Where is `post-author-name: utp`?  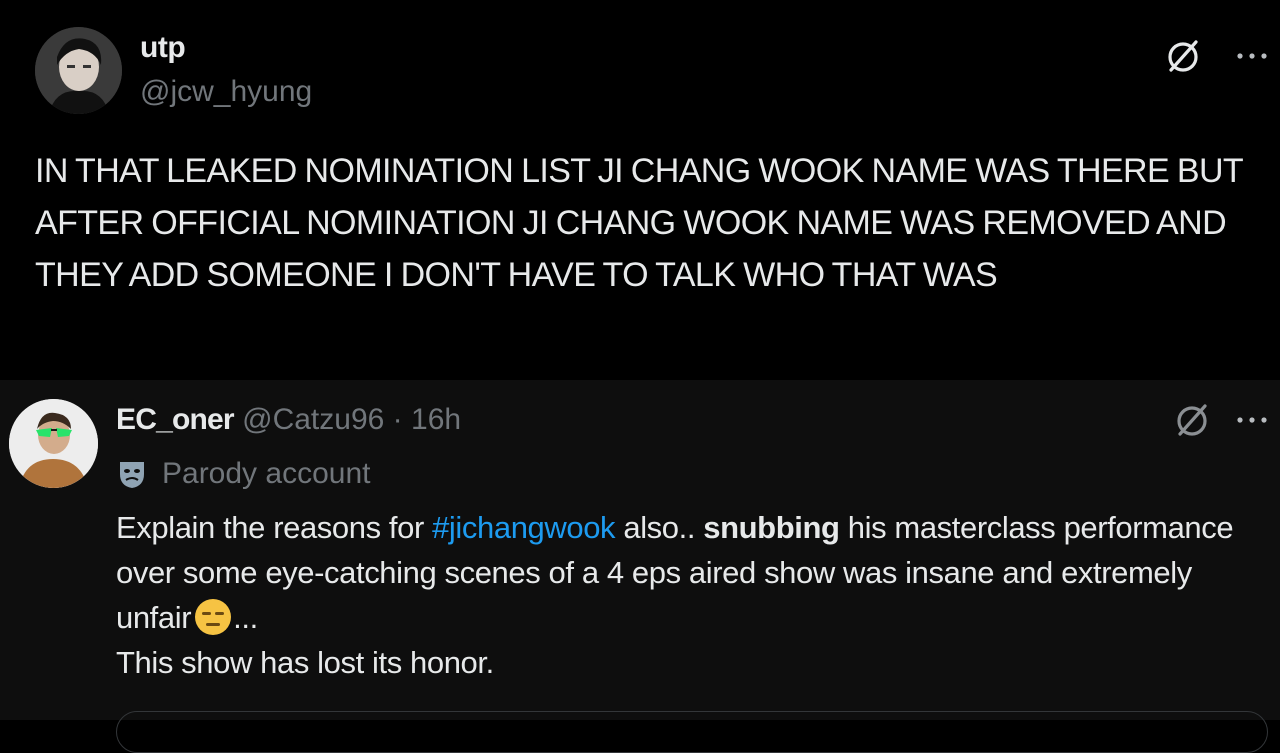
post-author-name: utp is located at coordinates (163, 48).